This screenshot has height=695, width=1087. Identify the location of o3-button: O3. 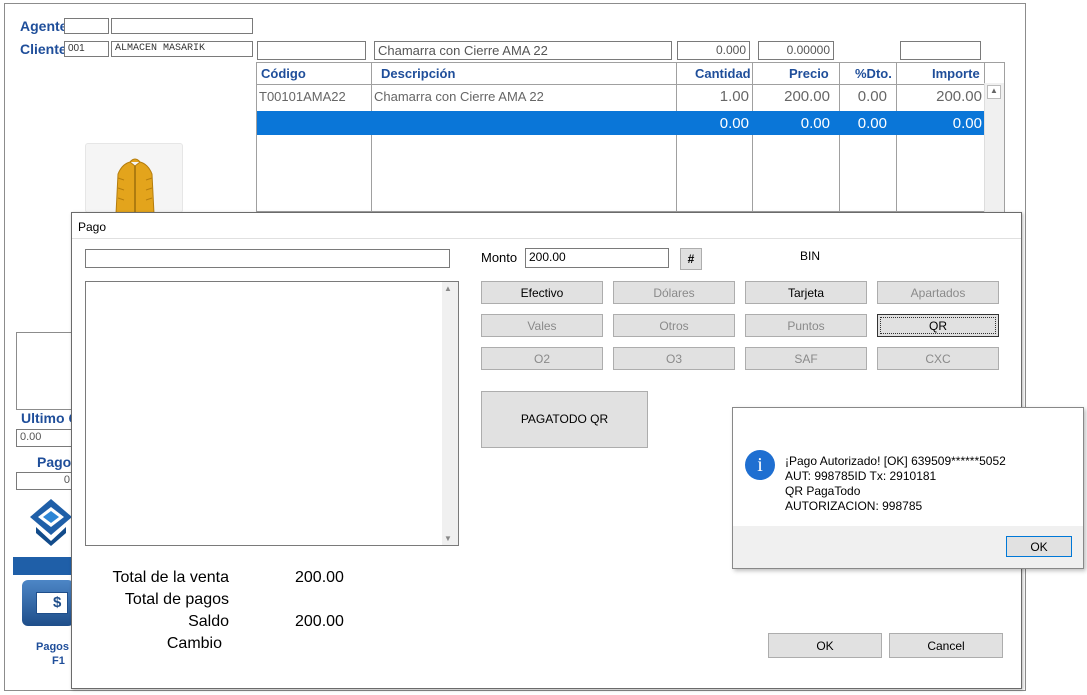
(674, 358).